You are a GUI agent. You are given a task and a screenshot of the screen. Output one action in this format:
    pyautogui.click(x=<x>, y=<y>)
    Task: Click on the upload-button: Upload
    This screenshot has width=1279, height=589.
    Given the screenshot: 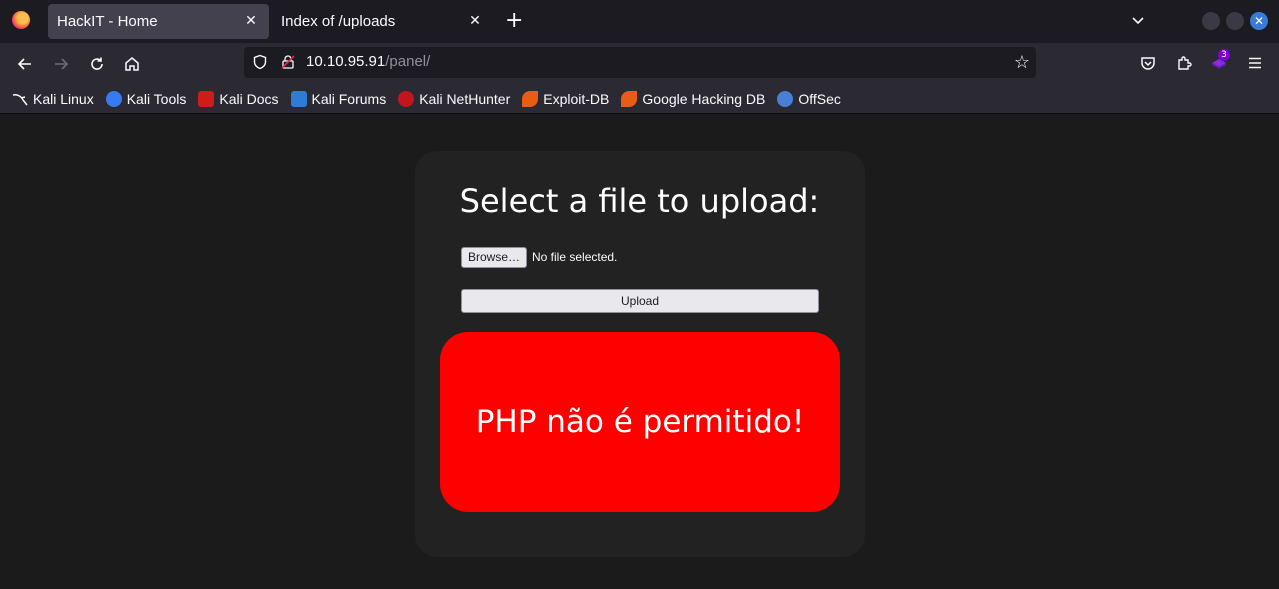 What is the action you would take?
    pyautogui.click(x=640, y=301)
    